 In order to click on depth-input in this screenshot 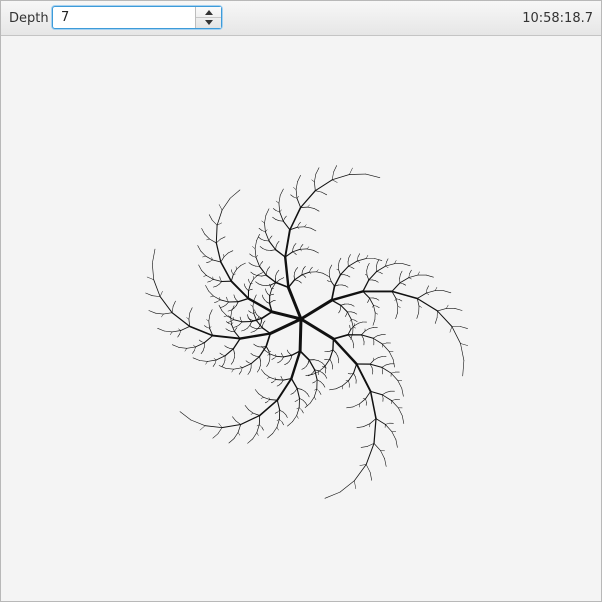, I will do `click(124, 17)`.